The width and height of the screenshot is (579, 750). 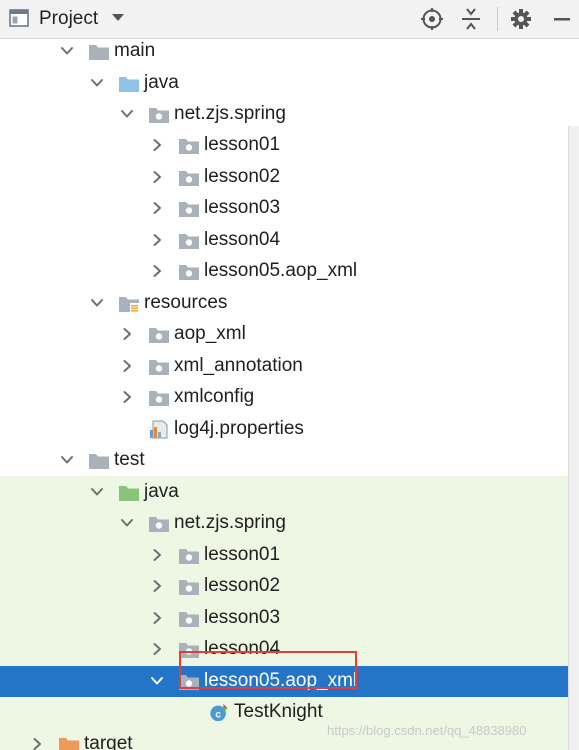 What do you see at coordinates (129, 304) in the screenshot?
I see `resources-folder-icon` at bounding box center [129, 304].